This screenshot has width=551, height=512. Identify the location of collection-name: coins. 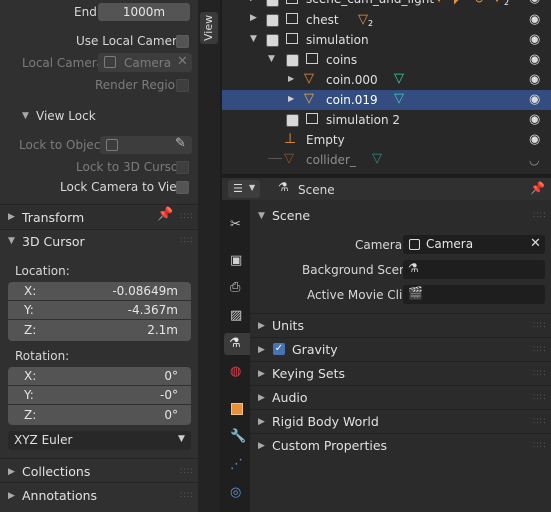
(341, 60).